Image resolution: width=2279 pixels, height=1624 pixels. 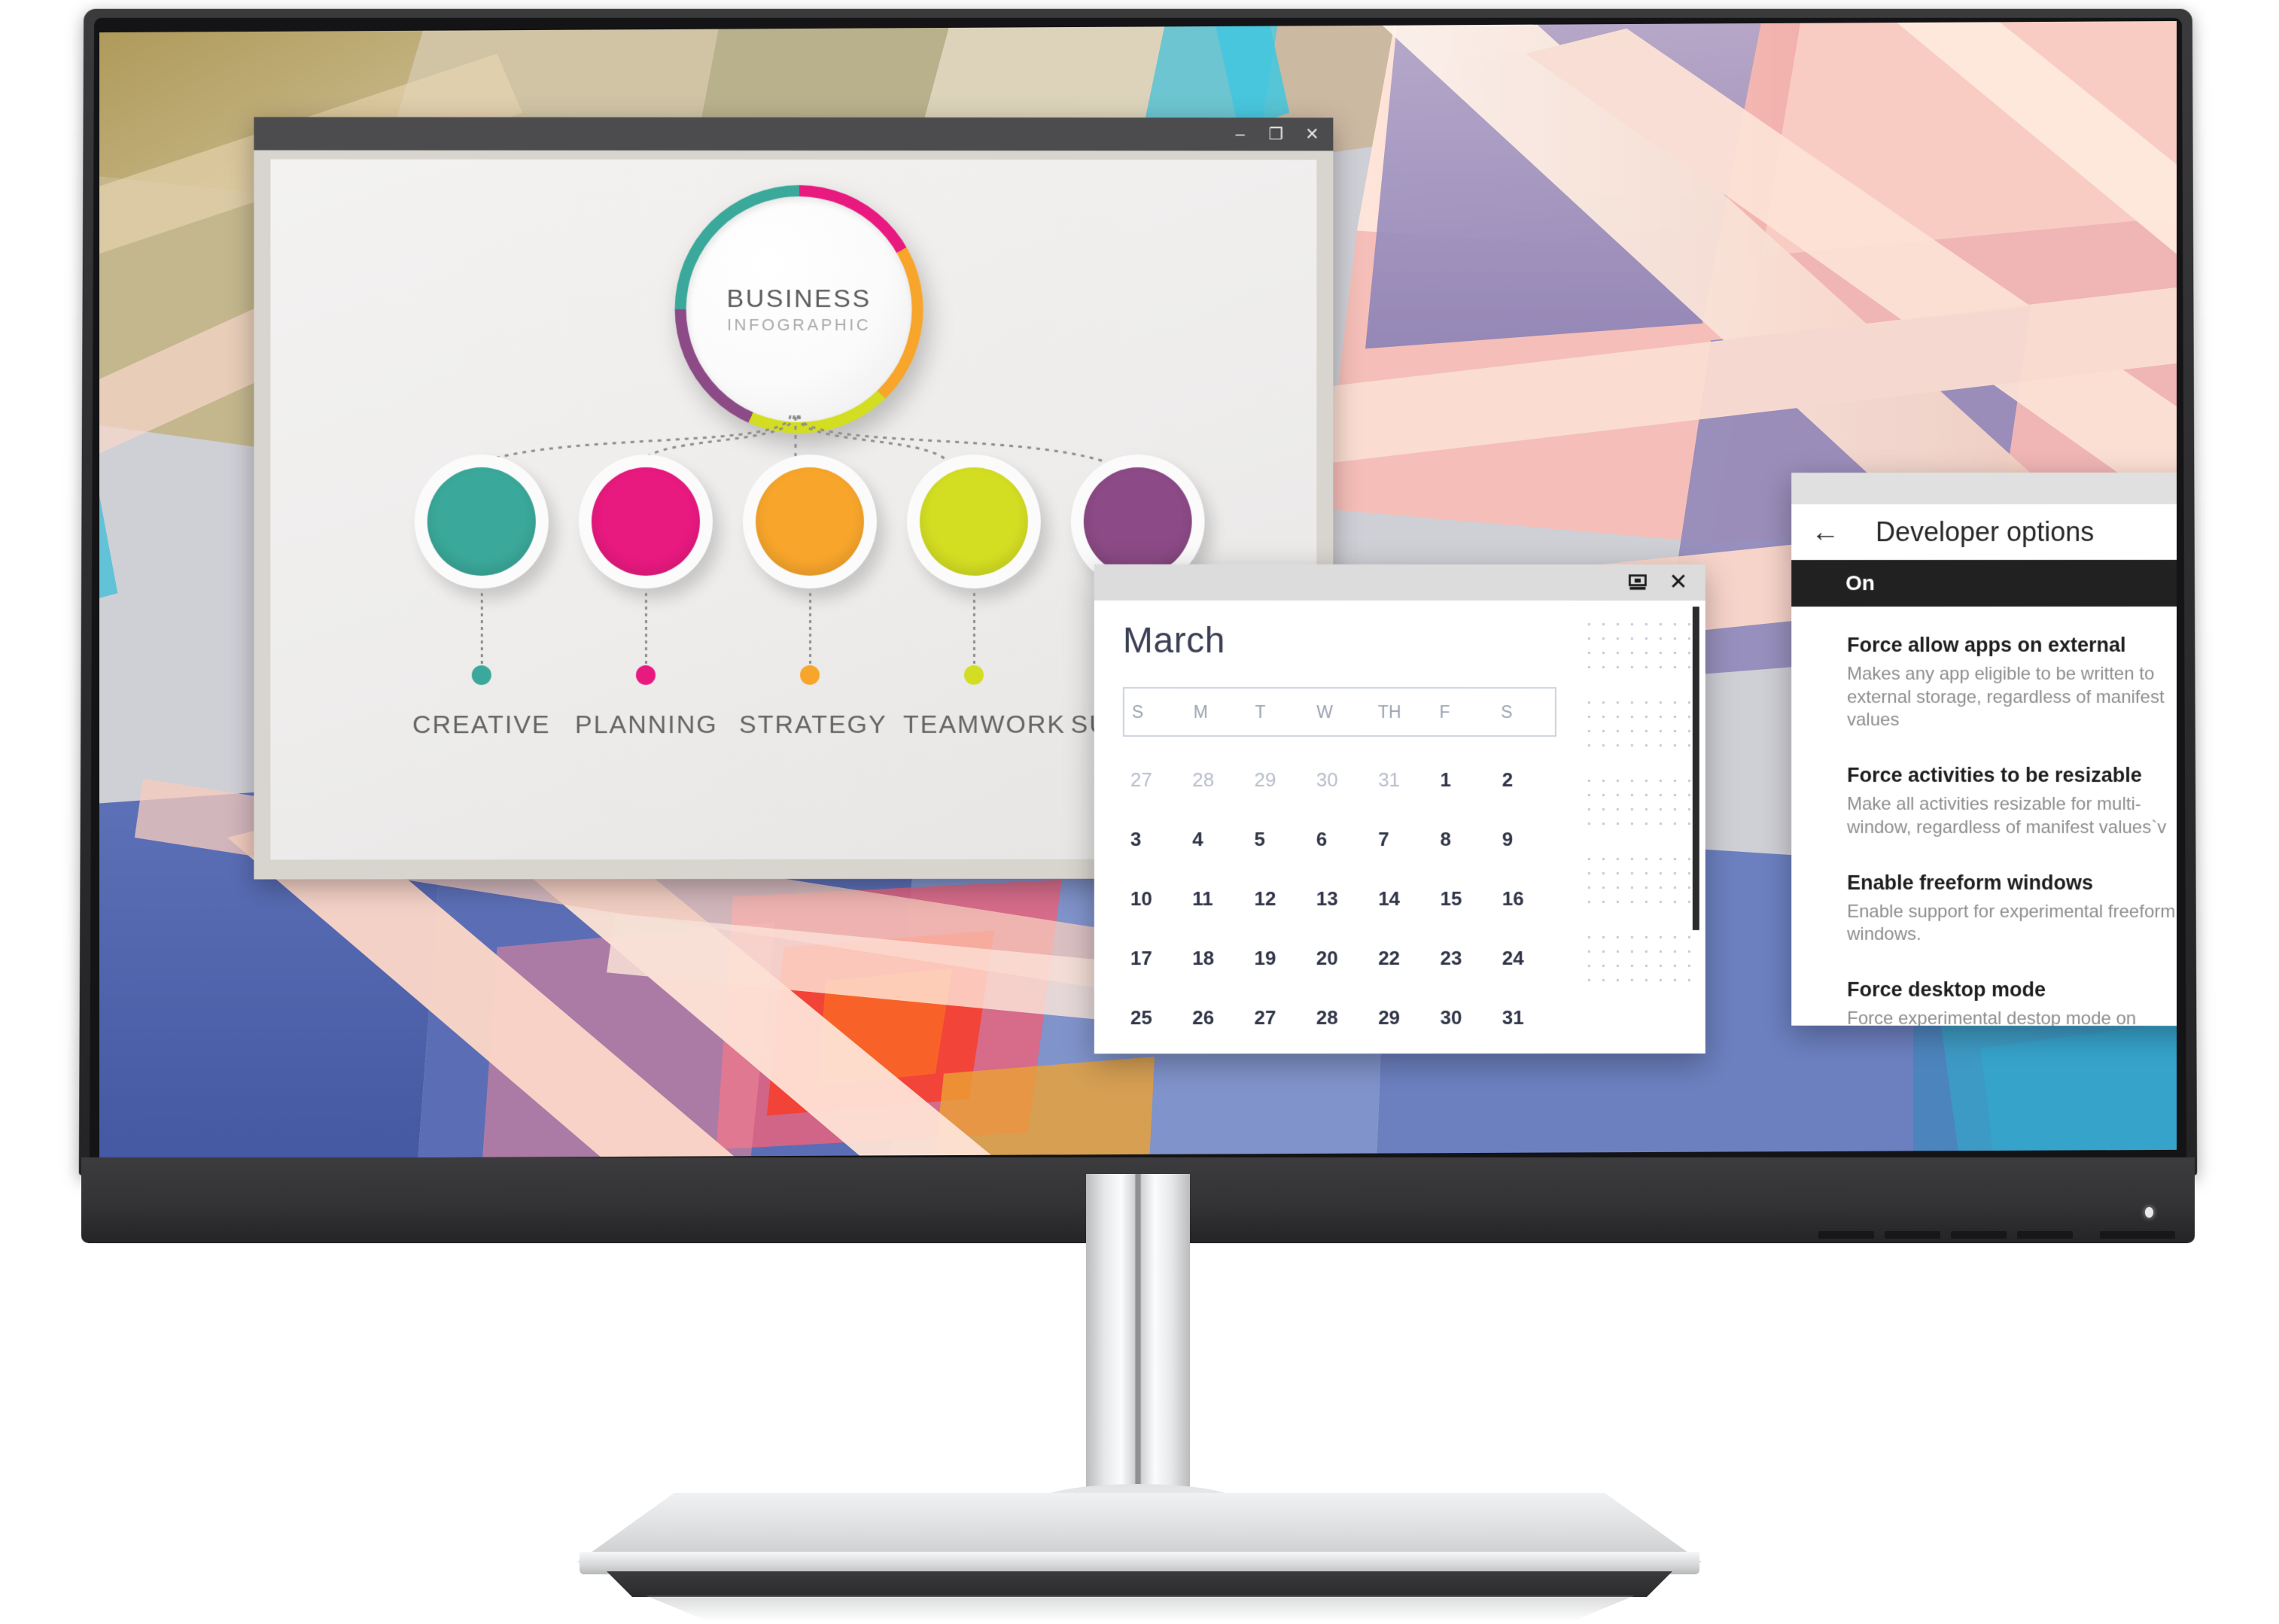 I want to click on calendar-day: 16, so click(x=1525, y=899).